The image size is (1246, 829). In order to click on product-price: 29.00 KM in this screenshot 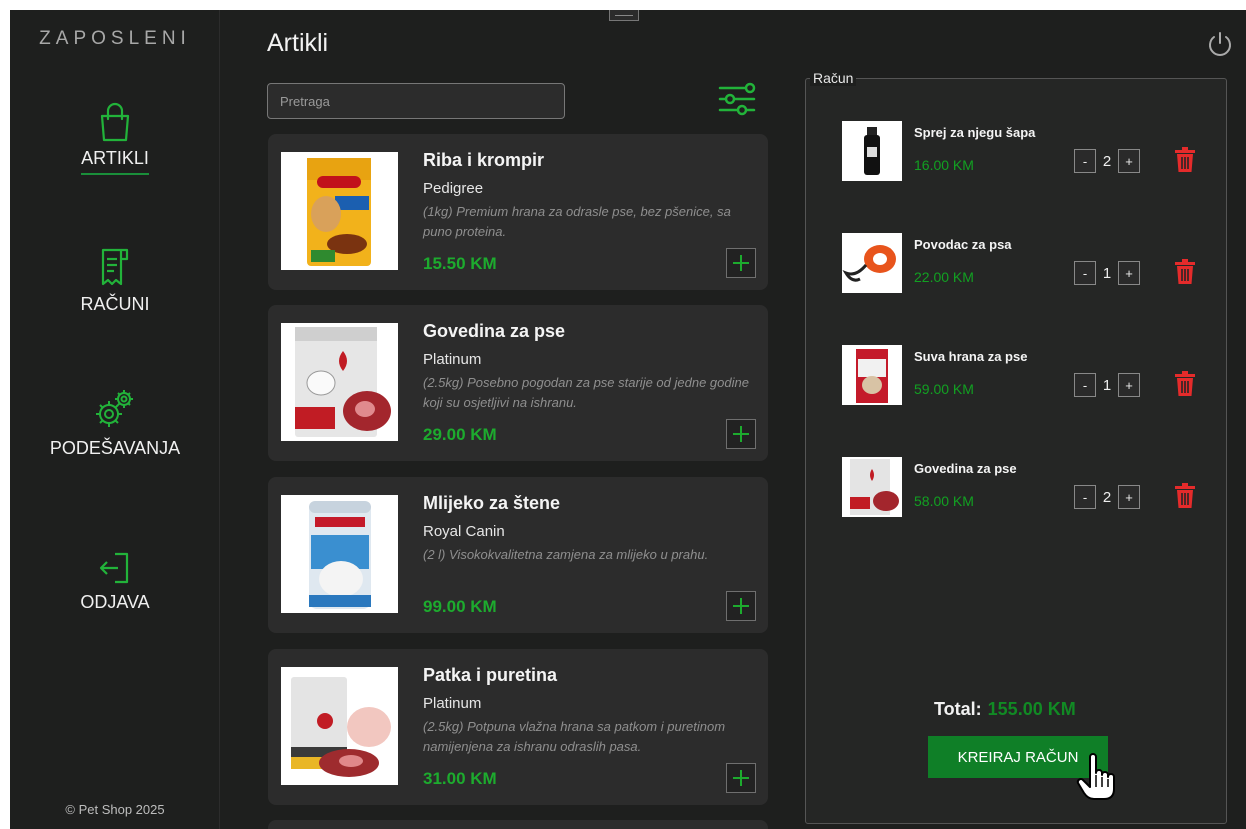, I will do `click(460, 434)`.